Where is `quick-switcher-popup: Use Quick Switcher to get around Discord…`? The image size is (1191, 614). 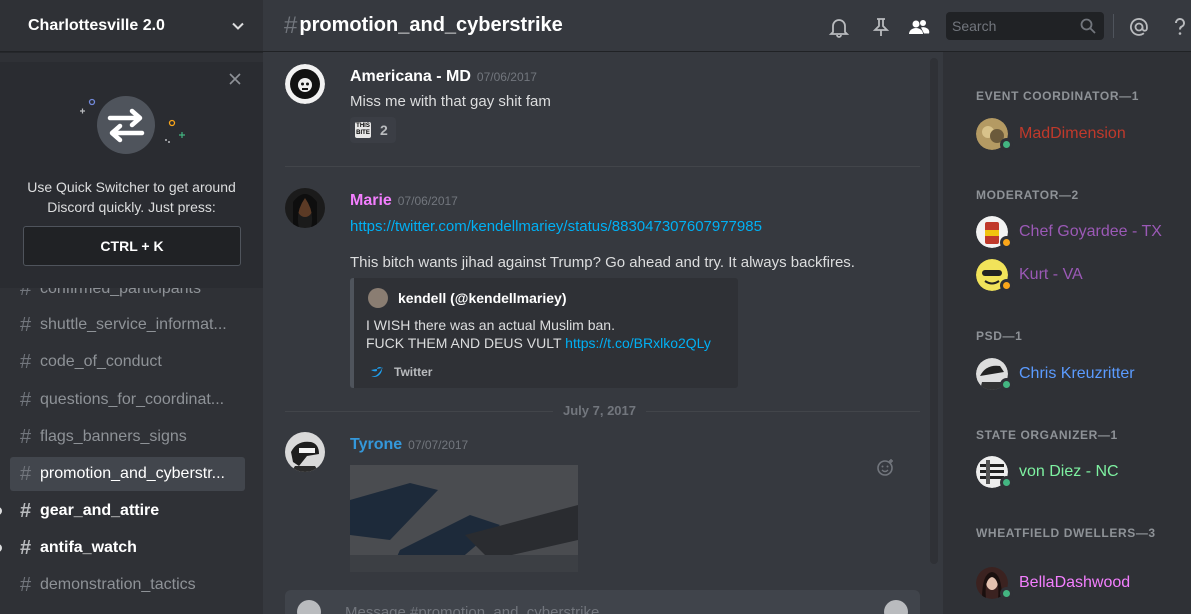 quick-switcher-popup: Use Quick Switcher to get around Discord… is located at coordinates (131, 175).